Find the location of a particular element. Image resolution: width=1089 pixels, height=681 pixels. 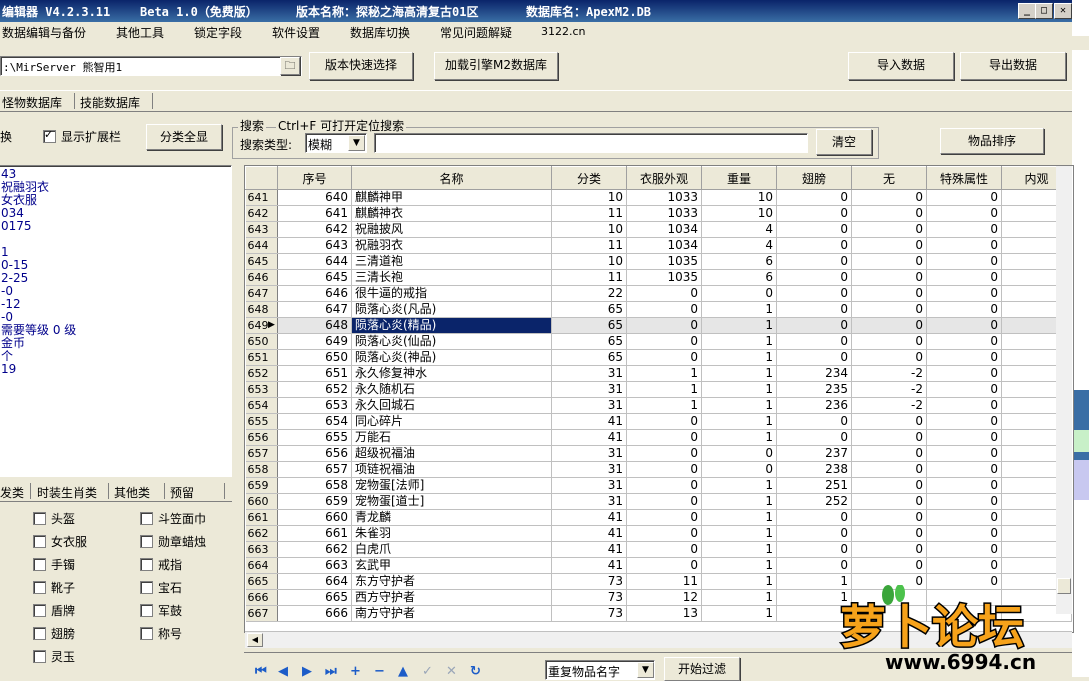

item-name-cell: 麒麟神衣 is located at coordinates (451, 213).